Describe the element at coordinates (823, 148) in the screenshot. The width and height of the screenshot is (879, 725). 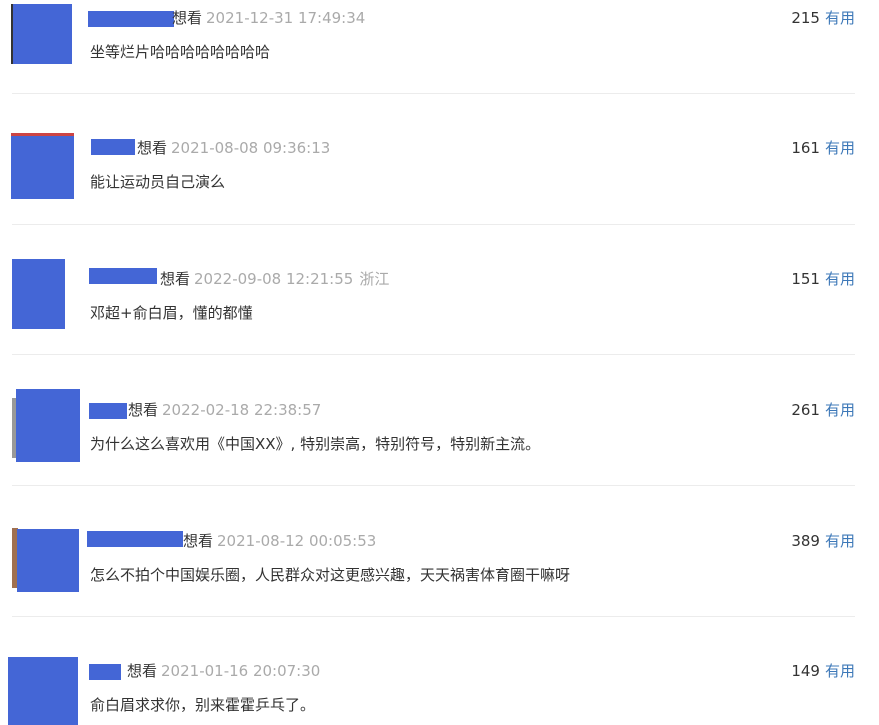
I see `vote-area: 161 有用` at that location.